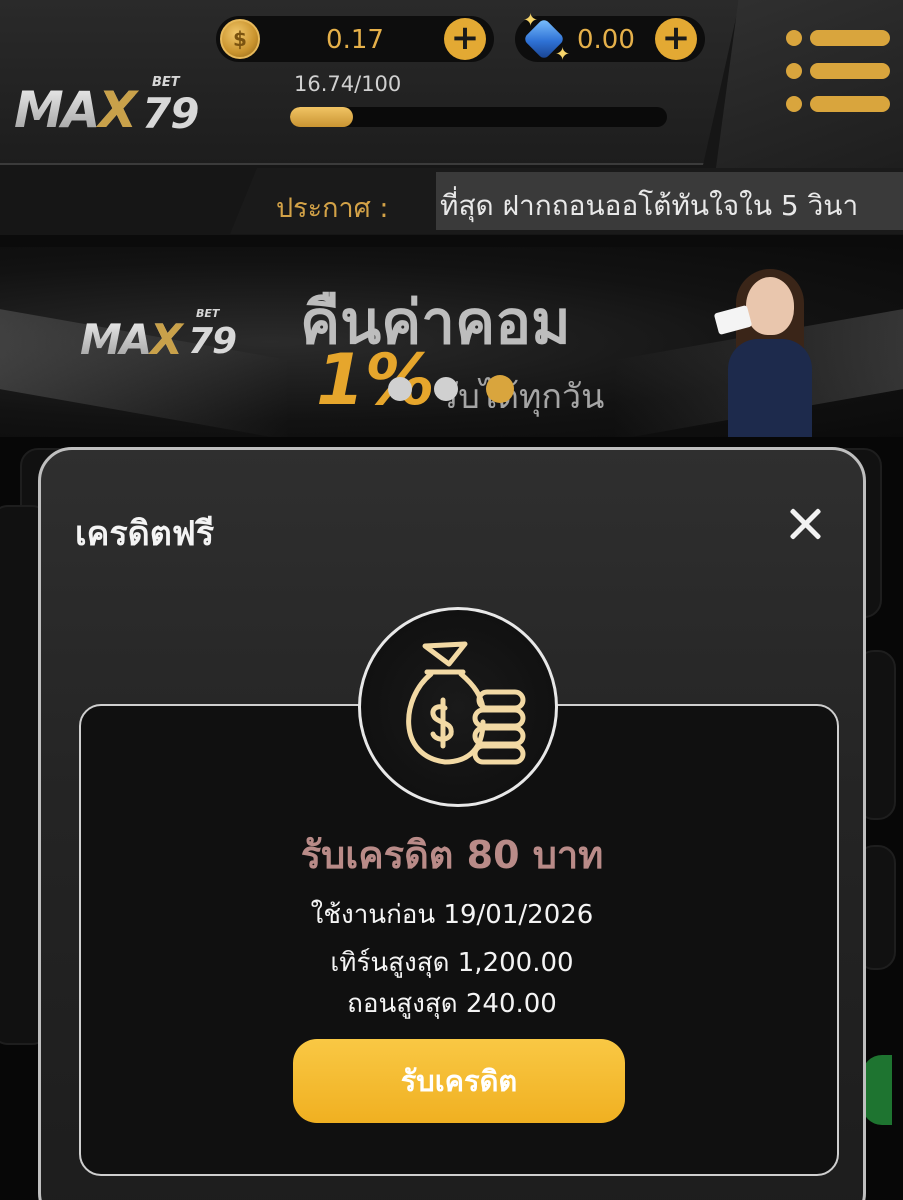 The image size is (903, 1200). What do you see at coordinates (676, 39) in the screenshot?
I see `gem-plus-button: +` at bounding box center [676, 39].